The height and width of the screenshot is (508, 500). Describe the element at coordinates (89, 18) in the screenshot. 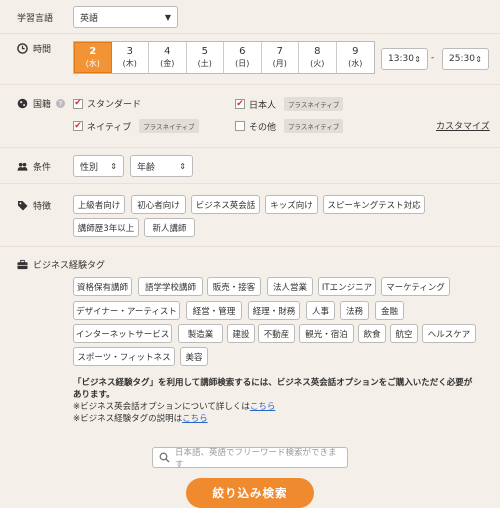

I see `language-value: 英語` at that location.